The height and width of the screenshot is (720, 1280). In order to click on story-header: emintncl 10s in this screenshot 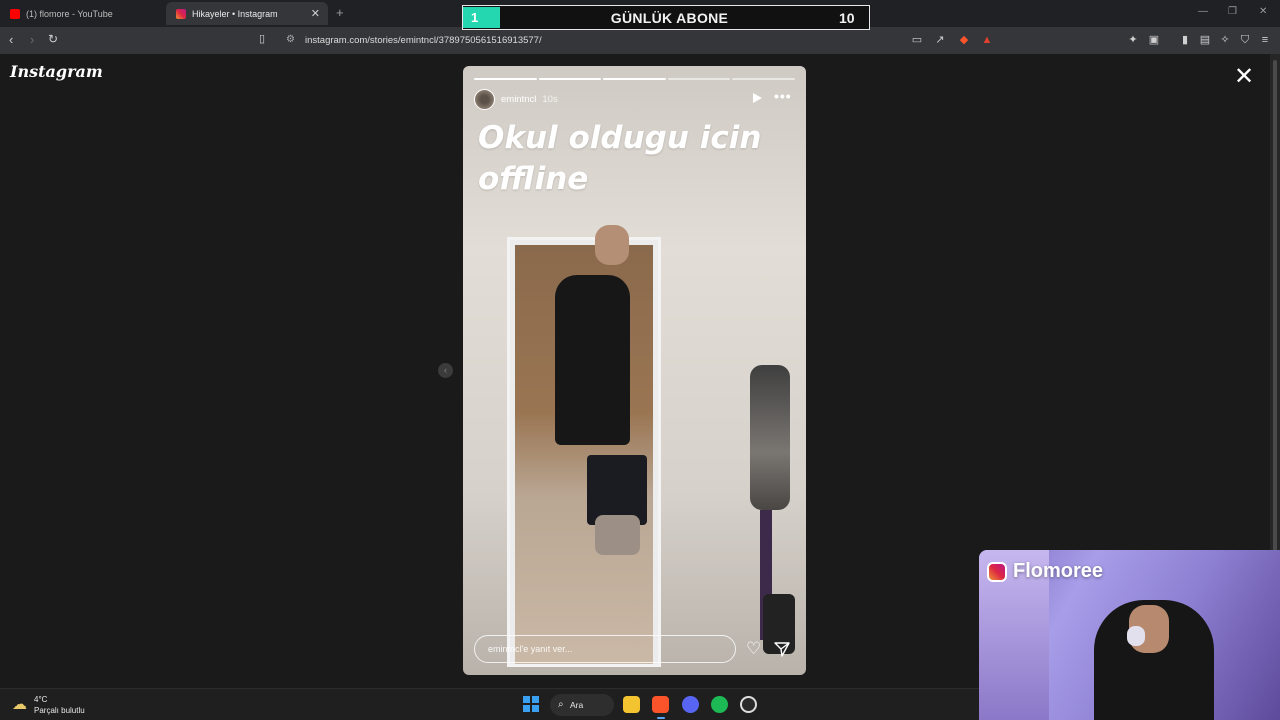, I will do `click(516, 99)`.